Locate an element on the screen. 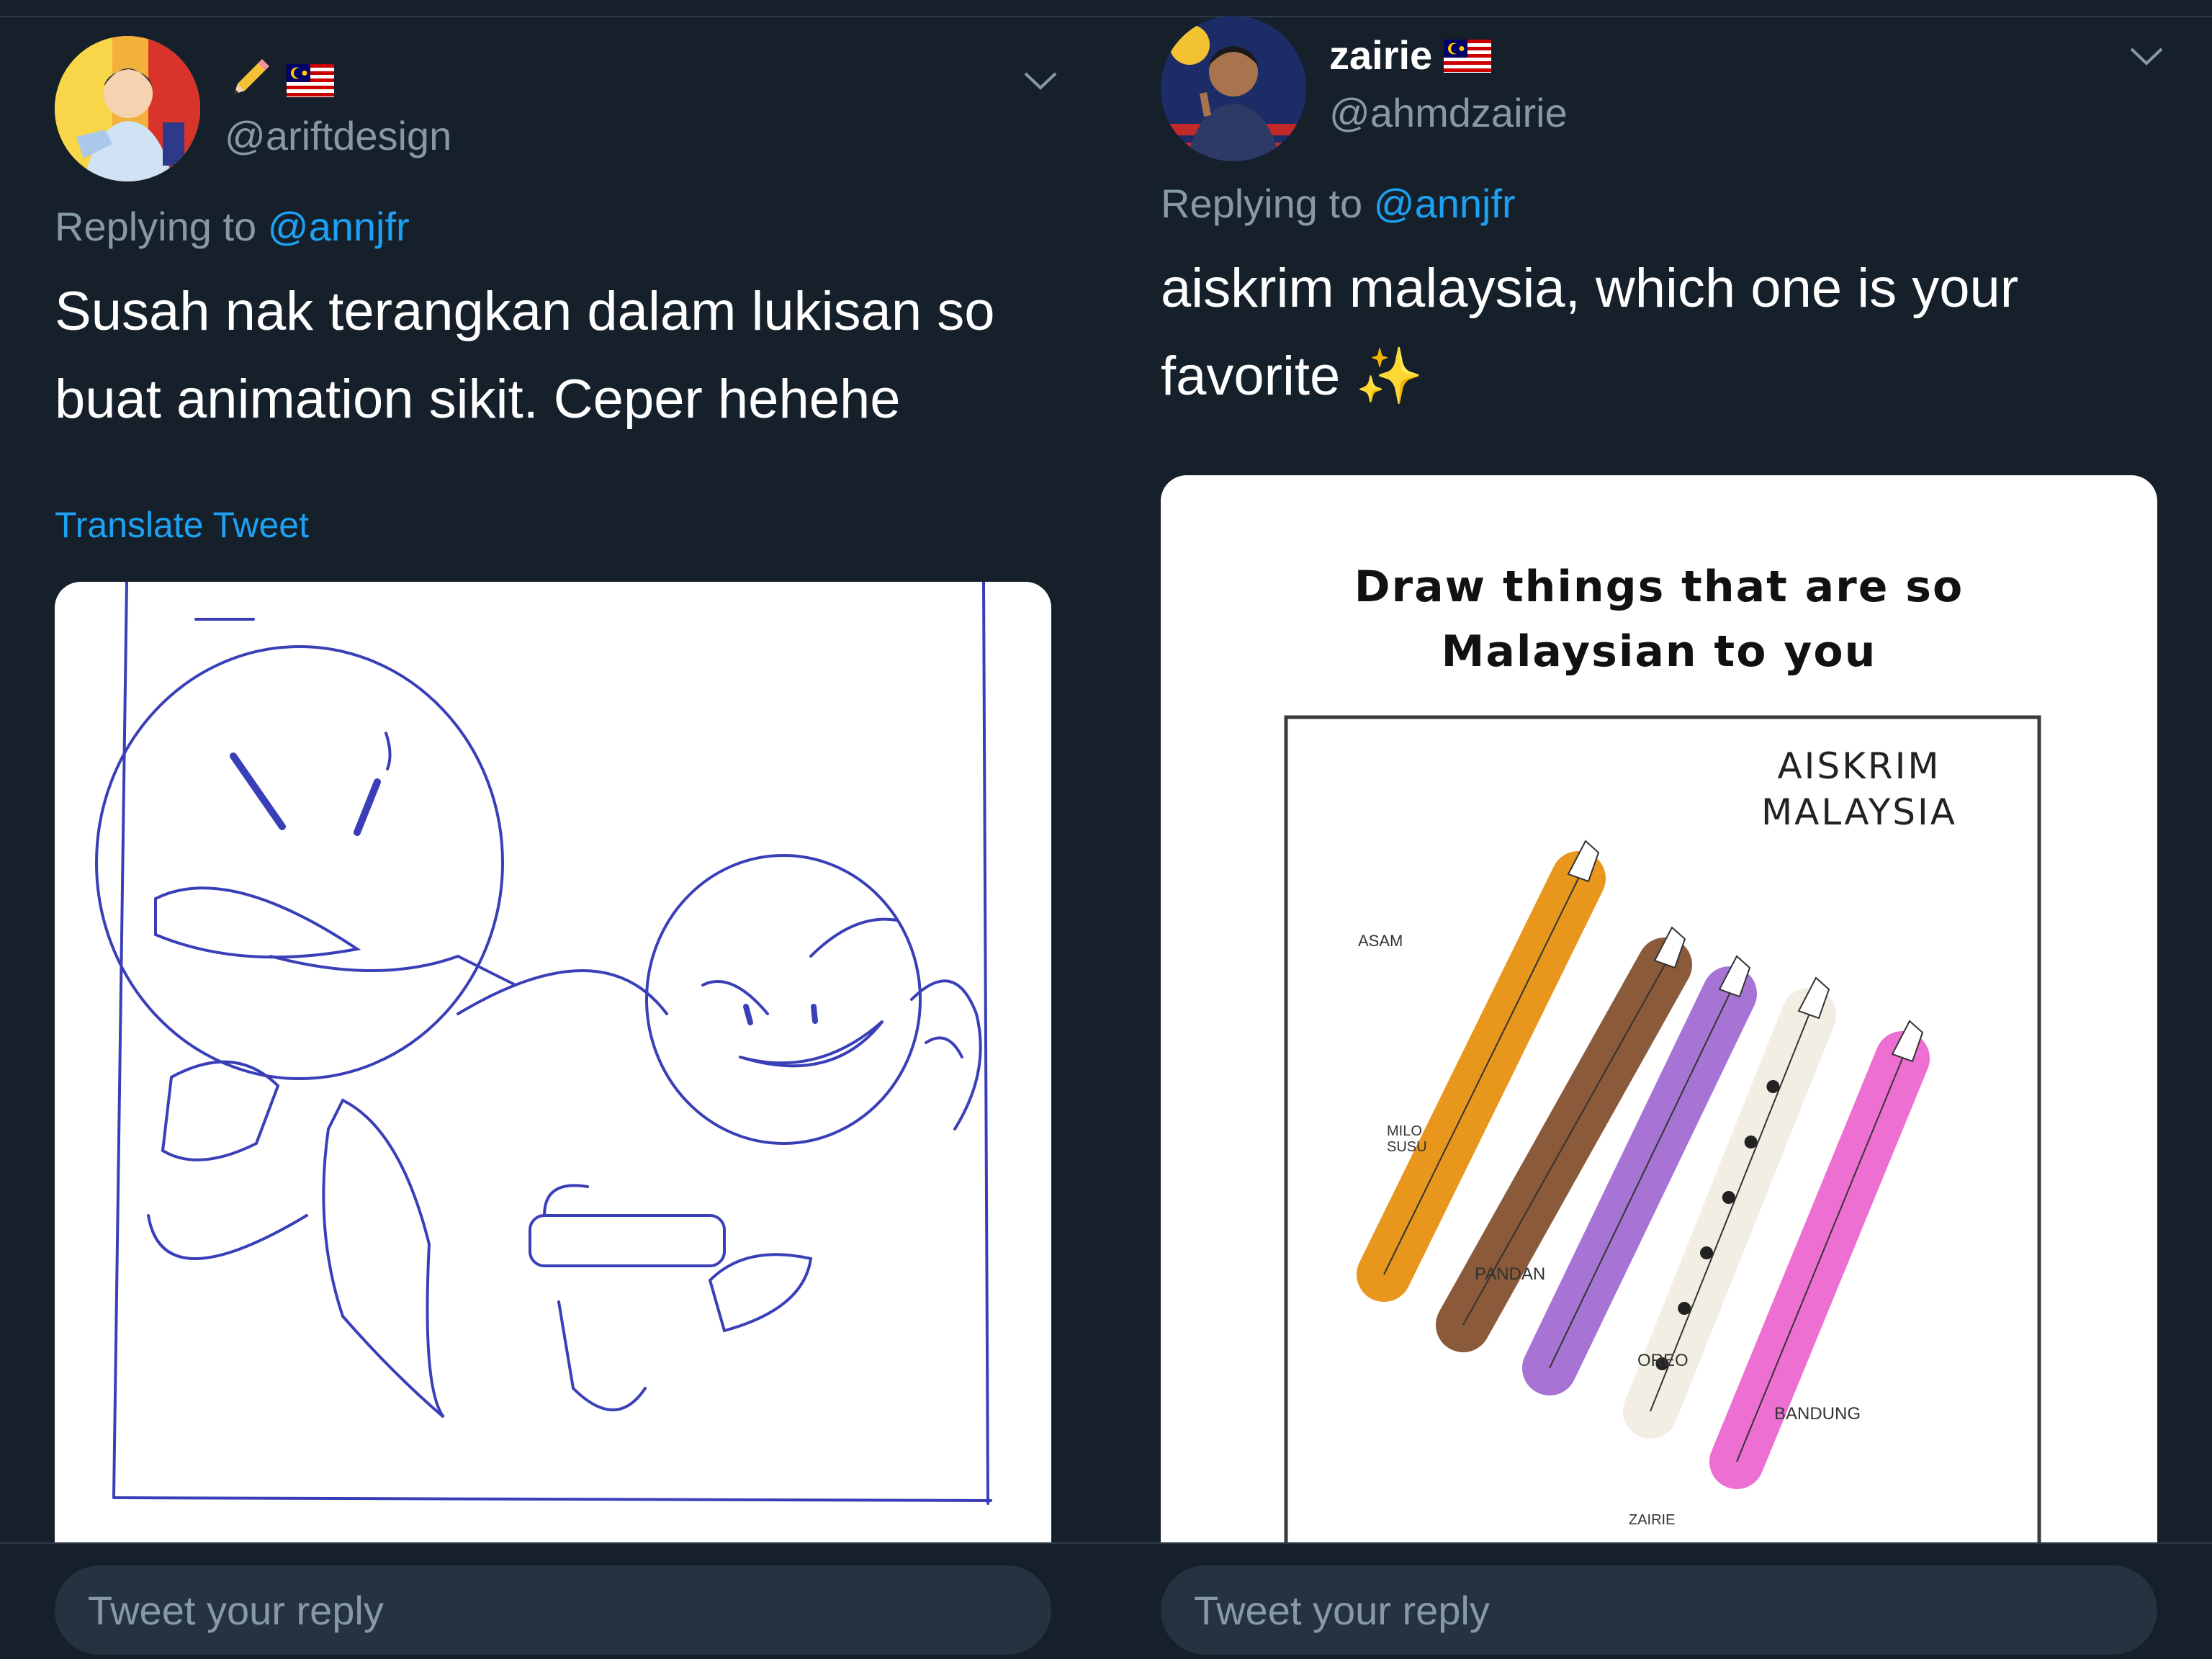 Image resolution: width=2212 pixels, height=1659 pixels. heading-line: Draw things that are so is located at coordinates (1659, 587).